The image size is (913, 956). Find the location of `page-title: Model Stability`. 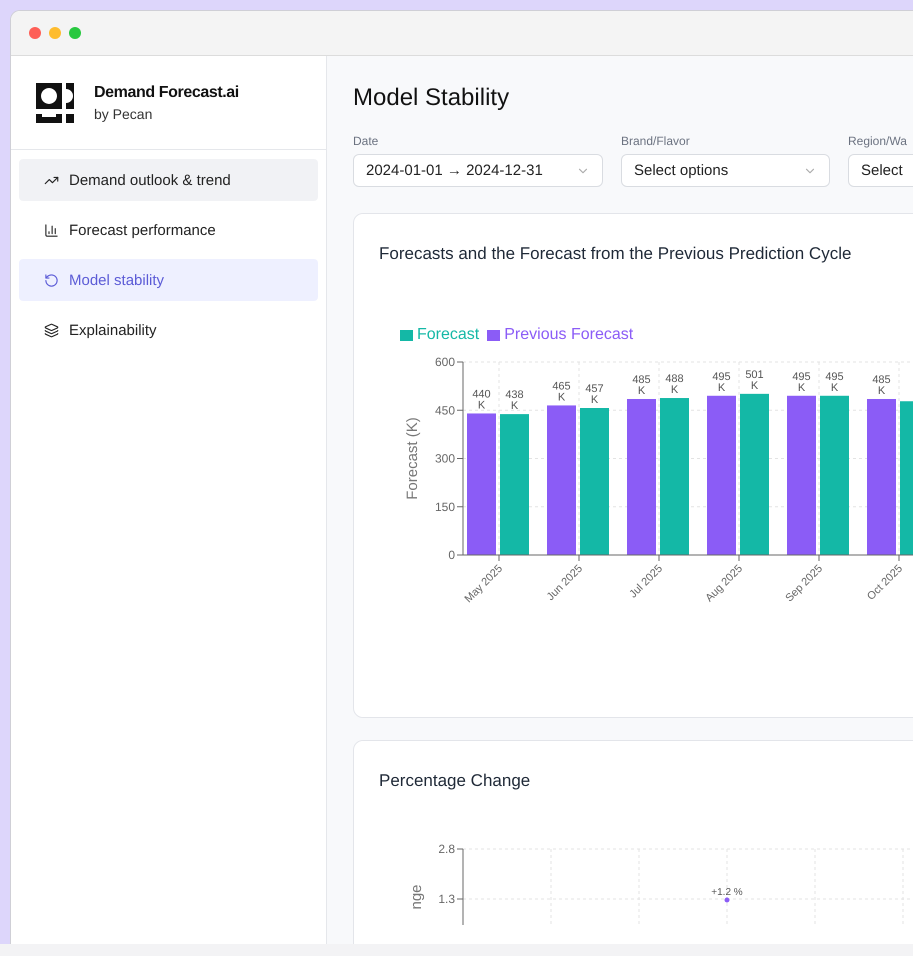

page-title: Model Stability is located at coordinates (431, 98).